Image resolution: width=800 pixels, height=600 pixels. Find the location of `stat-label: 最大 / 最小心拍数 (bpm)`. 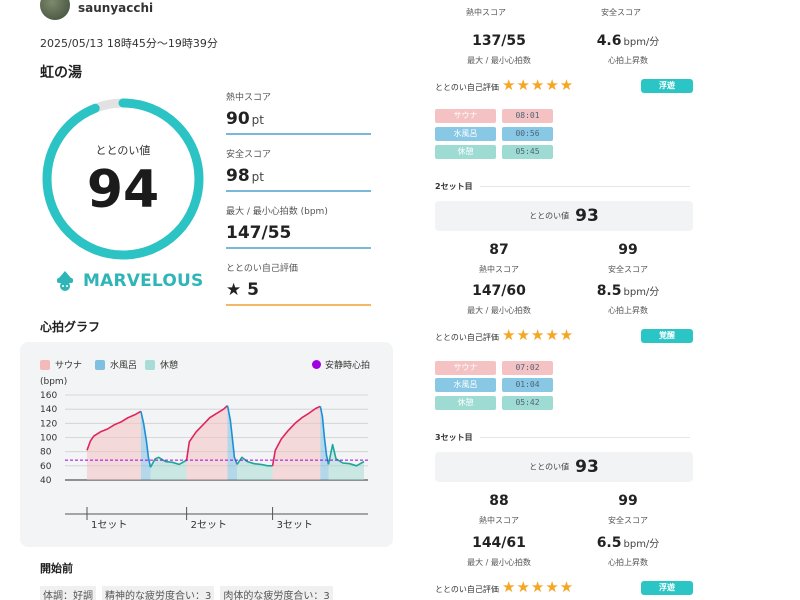

stat-label: 最大 / 最小心拍数 (bpm) is located at coordinates (277, 212).